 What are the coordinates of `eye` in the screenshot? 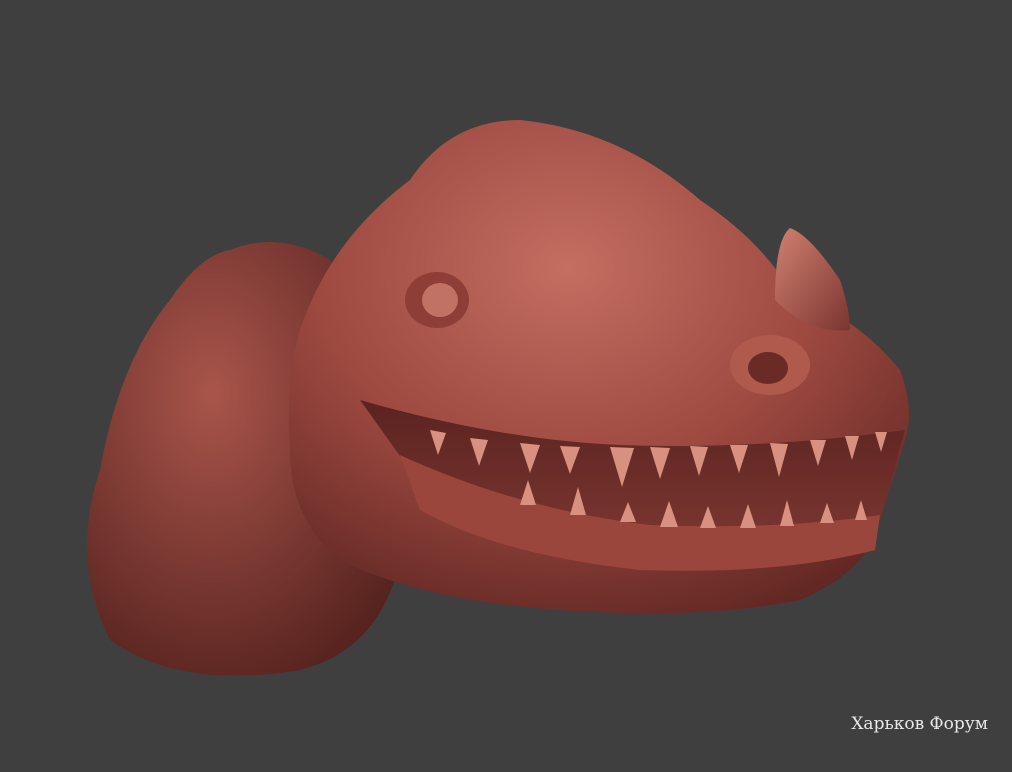 It's located at (437, 300).